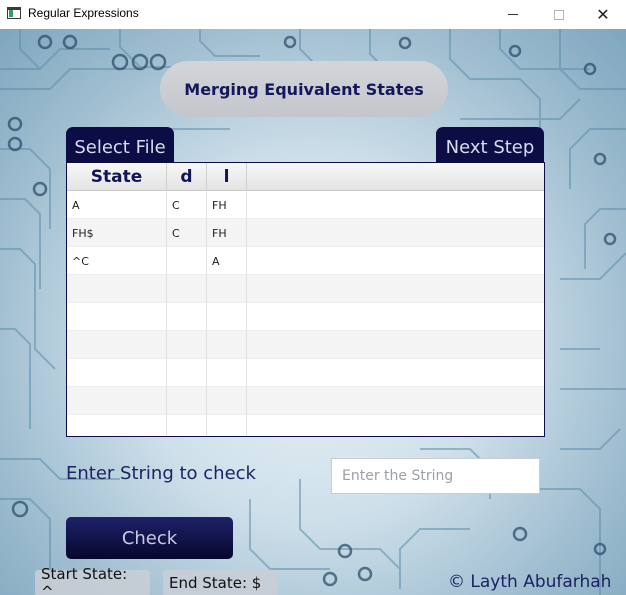  I want to click on close-button: ✕, so click(603, 14).